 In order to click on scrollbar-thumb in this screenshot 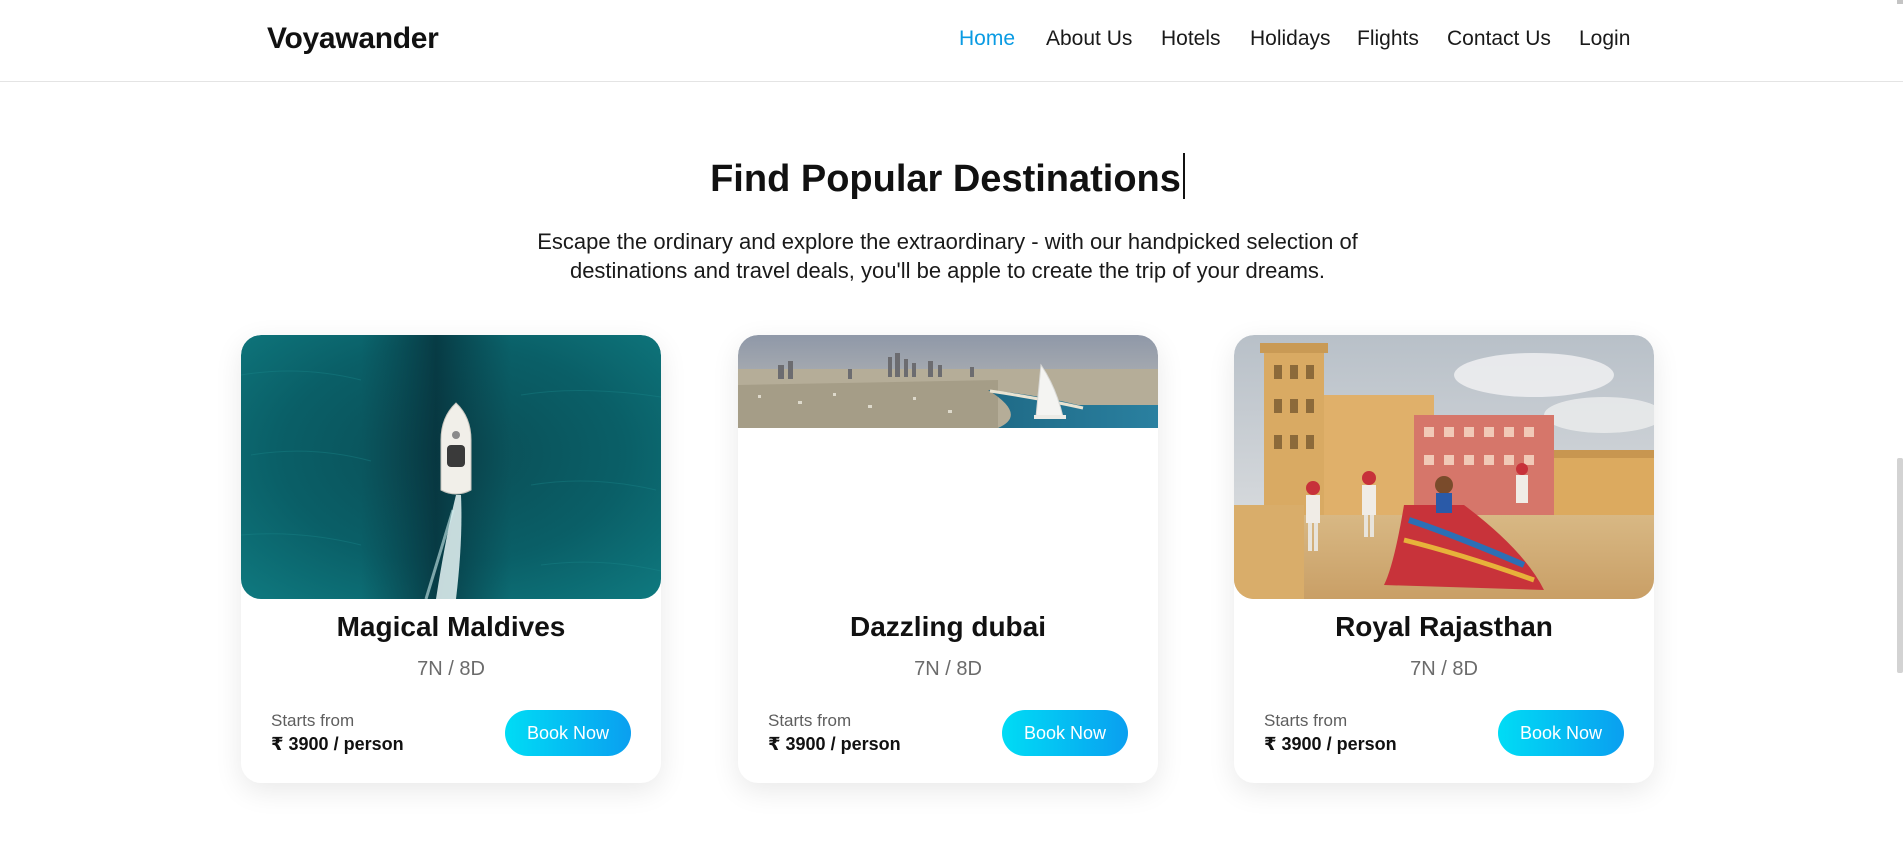, I will do `click(1900, 565)`.